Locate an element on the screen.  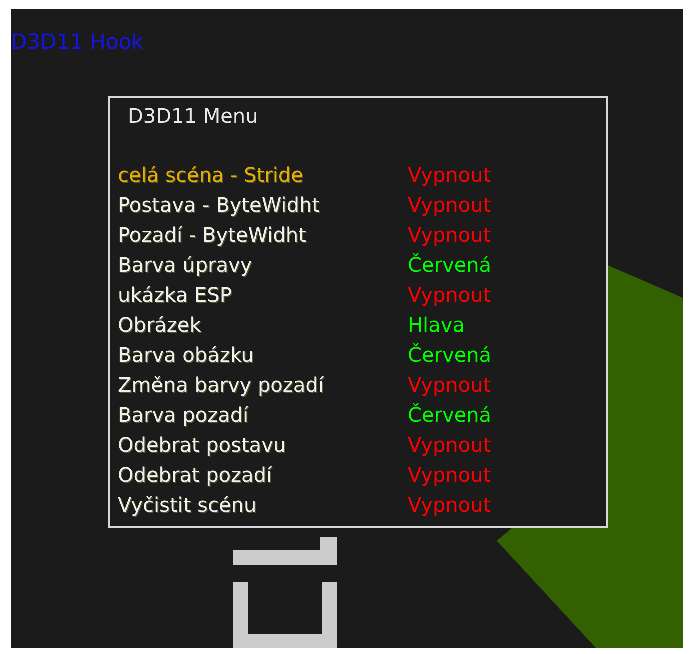
menu-item: Barva úpravy is located at coordinates (263, 265).